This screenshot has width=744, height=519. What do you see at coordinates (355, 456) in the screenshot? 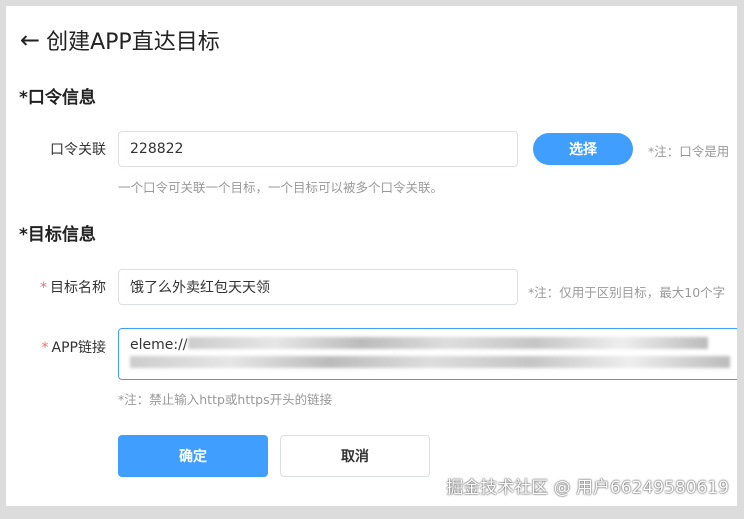
I see `cancel-button: 取消` at bounding box center [355, 456].